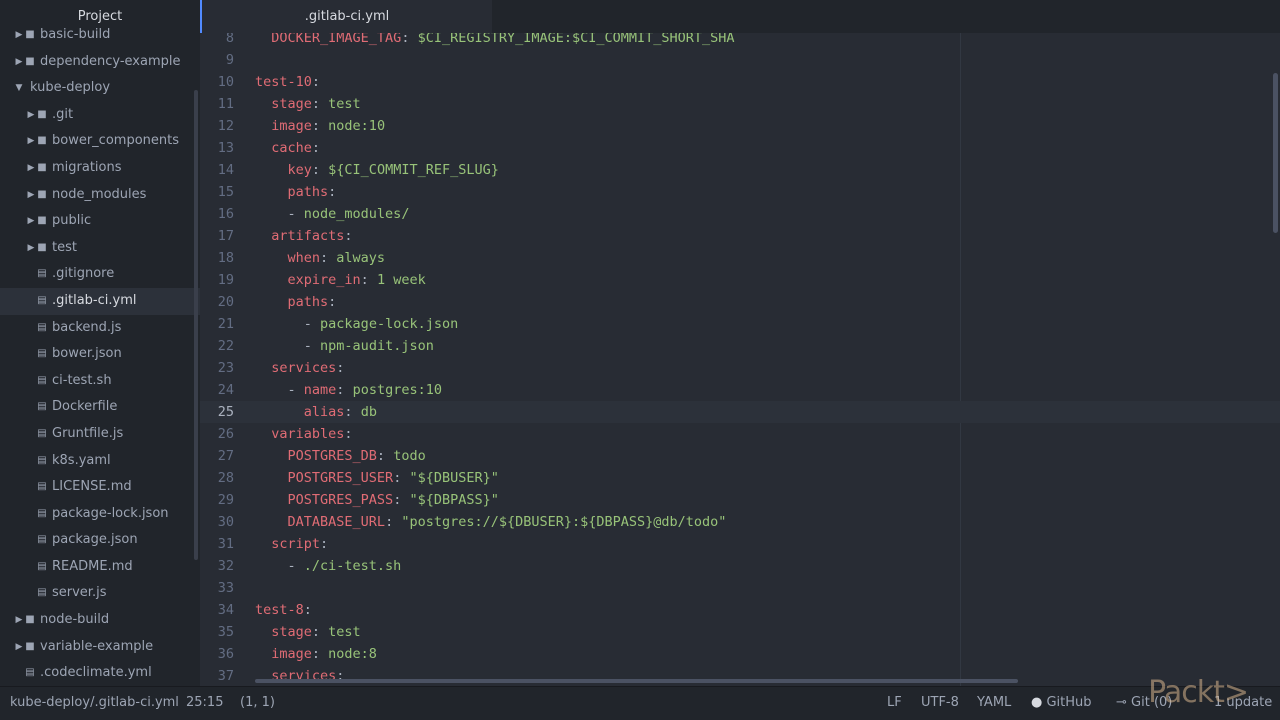  I want to click on tab-gitlab-ci: .gitlab-ci.yml, so click(346, 16).